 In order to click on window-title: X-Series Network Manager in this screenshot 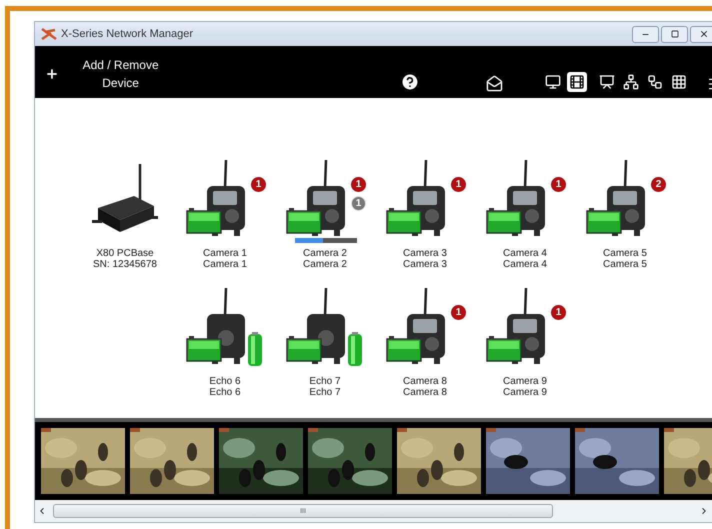, I will do `click(127, 34)`.